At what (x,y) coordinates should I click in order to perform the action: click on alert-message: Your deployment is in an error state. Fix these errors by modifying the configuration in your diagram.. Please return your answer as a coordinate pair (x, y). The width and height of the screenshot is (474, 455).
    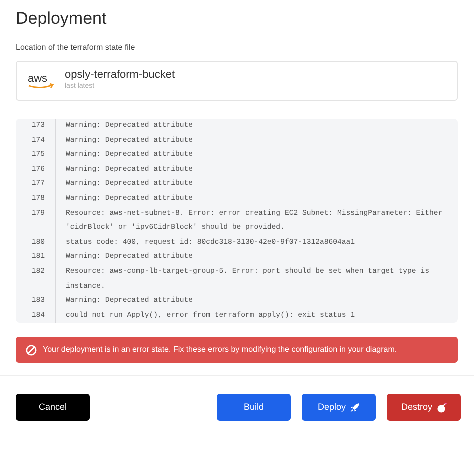
    Looking at the image, I should click on (220, 350).